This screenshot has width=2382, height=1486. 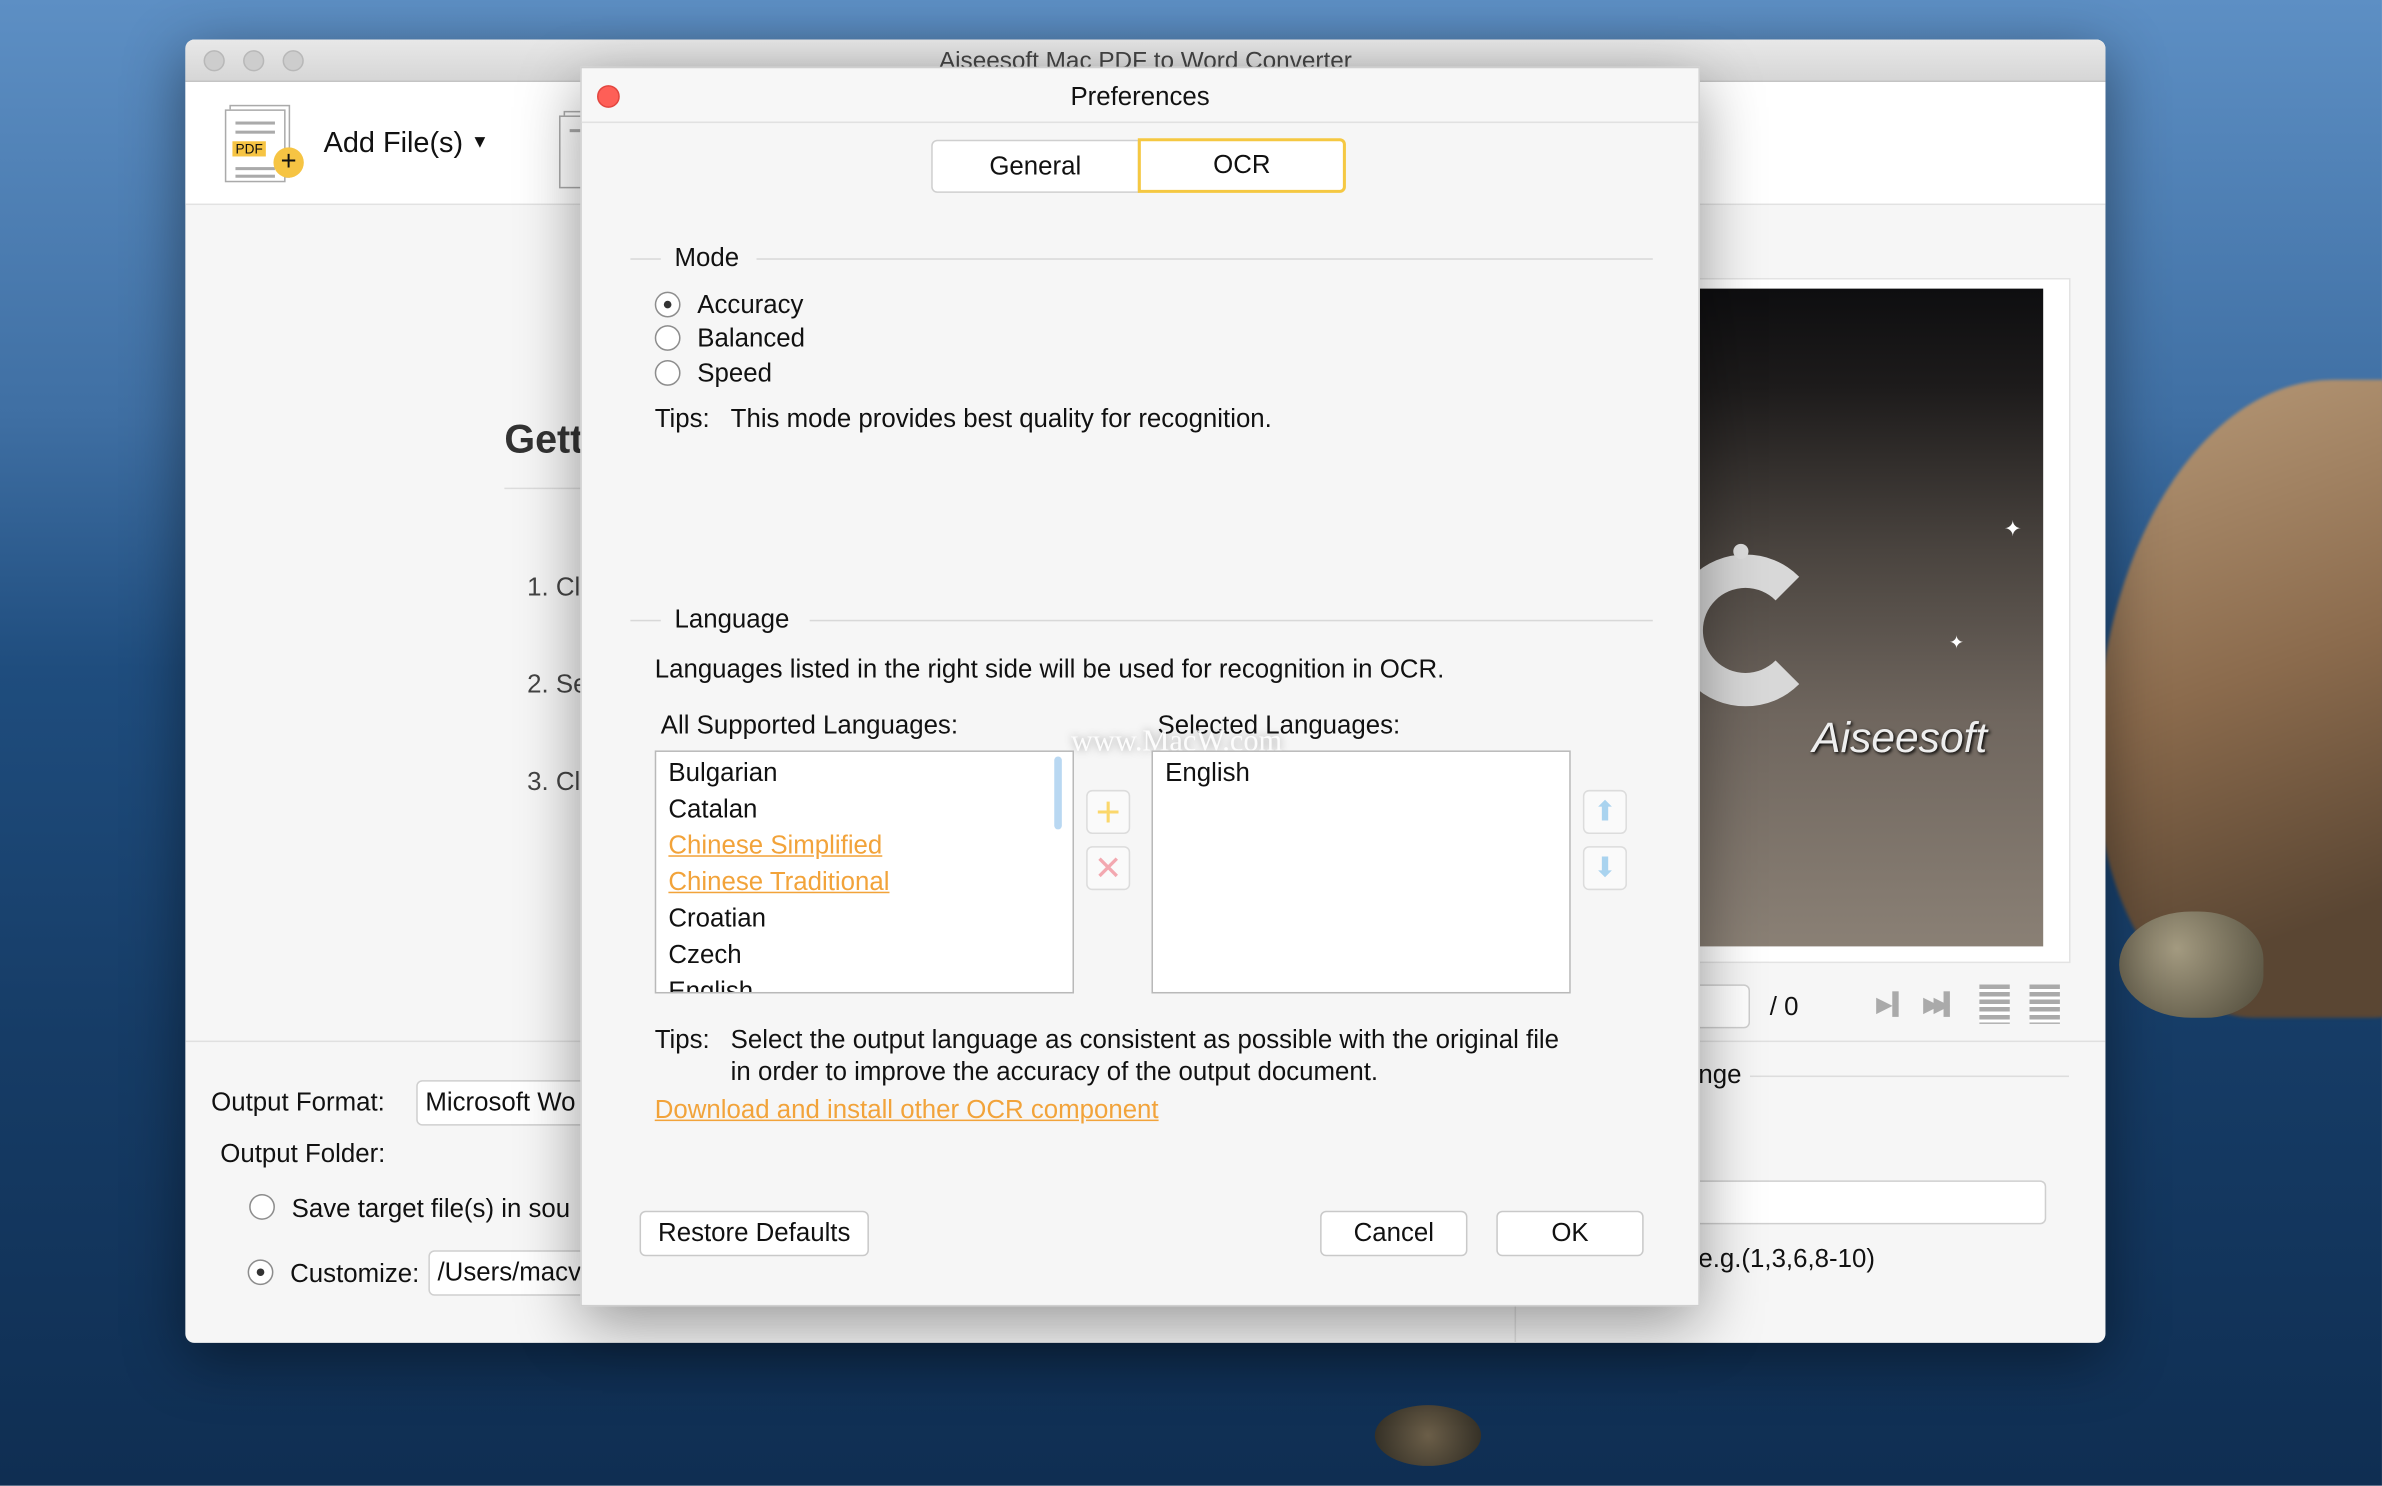 I want to click on add-files-button: PDF + Add File(s) ▼, so click(x=358, y=145).